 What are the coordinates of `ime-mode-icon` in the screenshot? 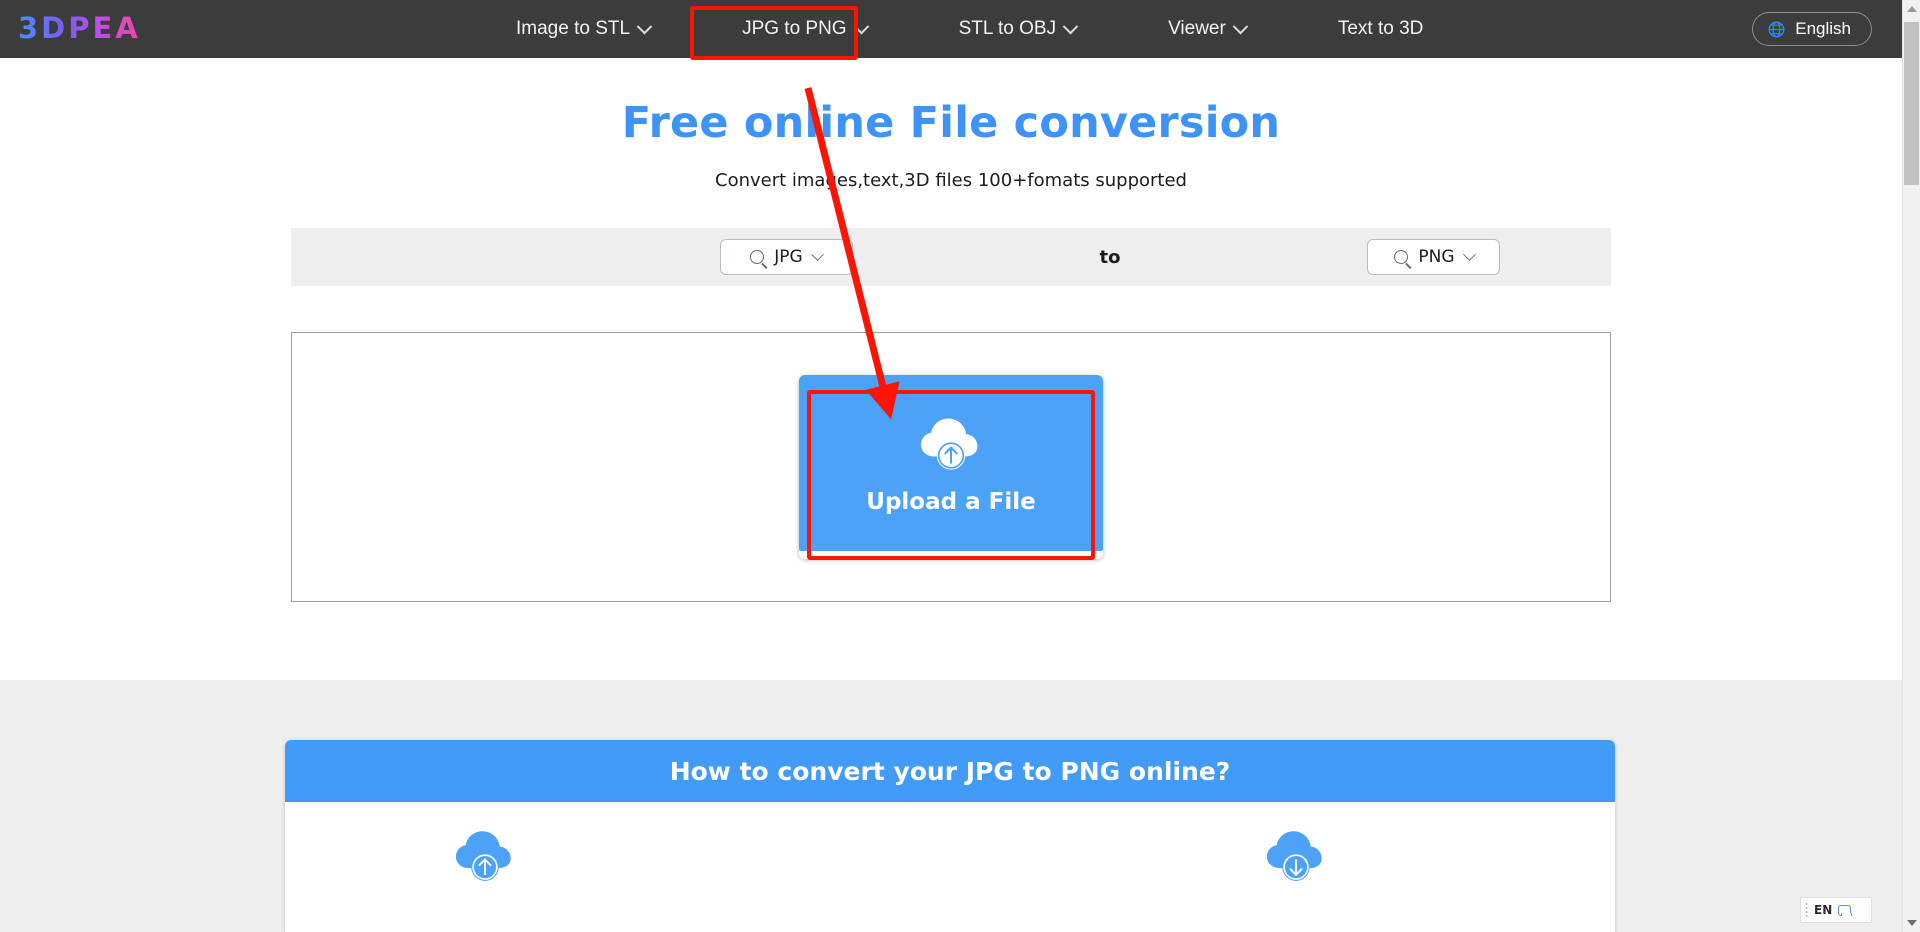 It's located at (1845, 910).